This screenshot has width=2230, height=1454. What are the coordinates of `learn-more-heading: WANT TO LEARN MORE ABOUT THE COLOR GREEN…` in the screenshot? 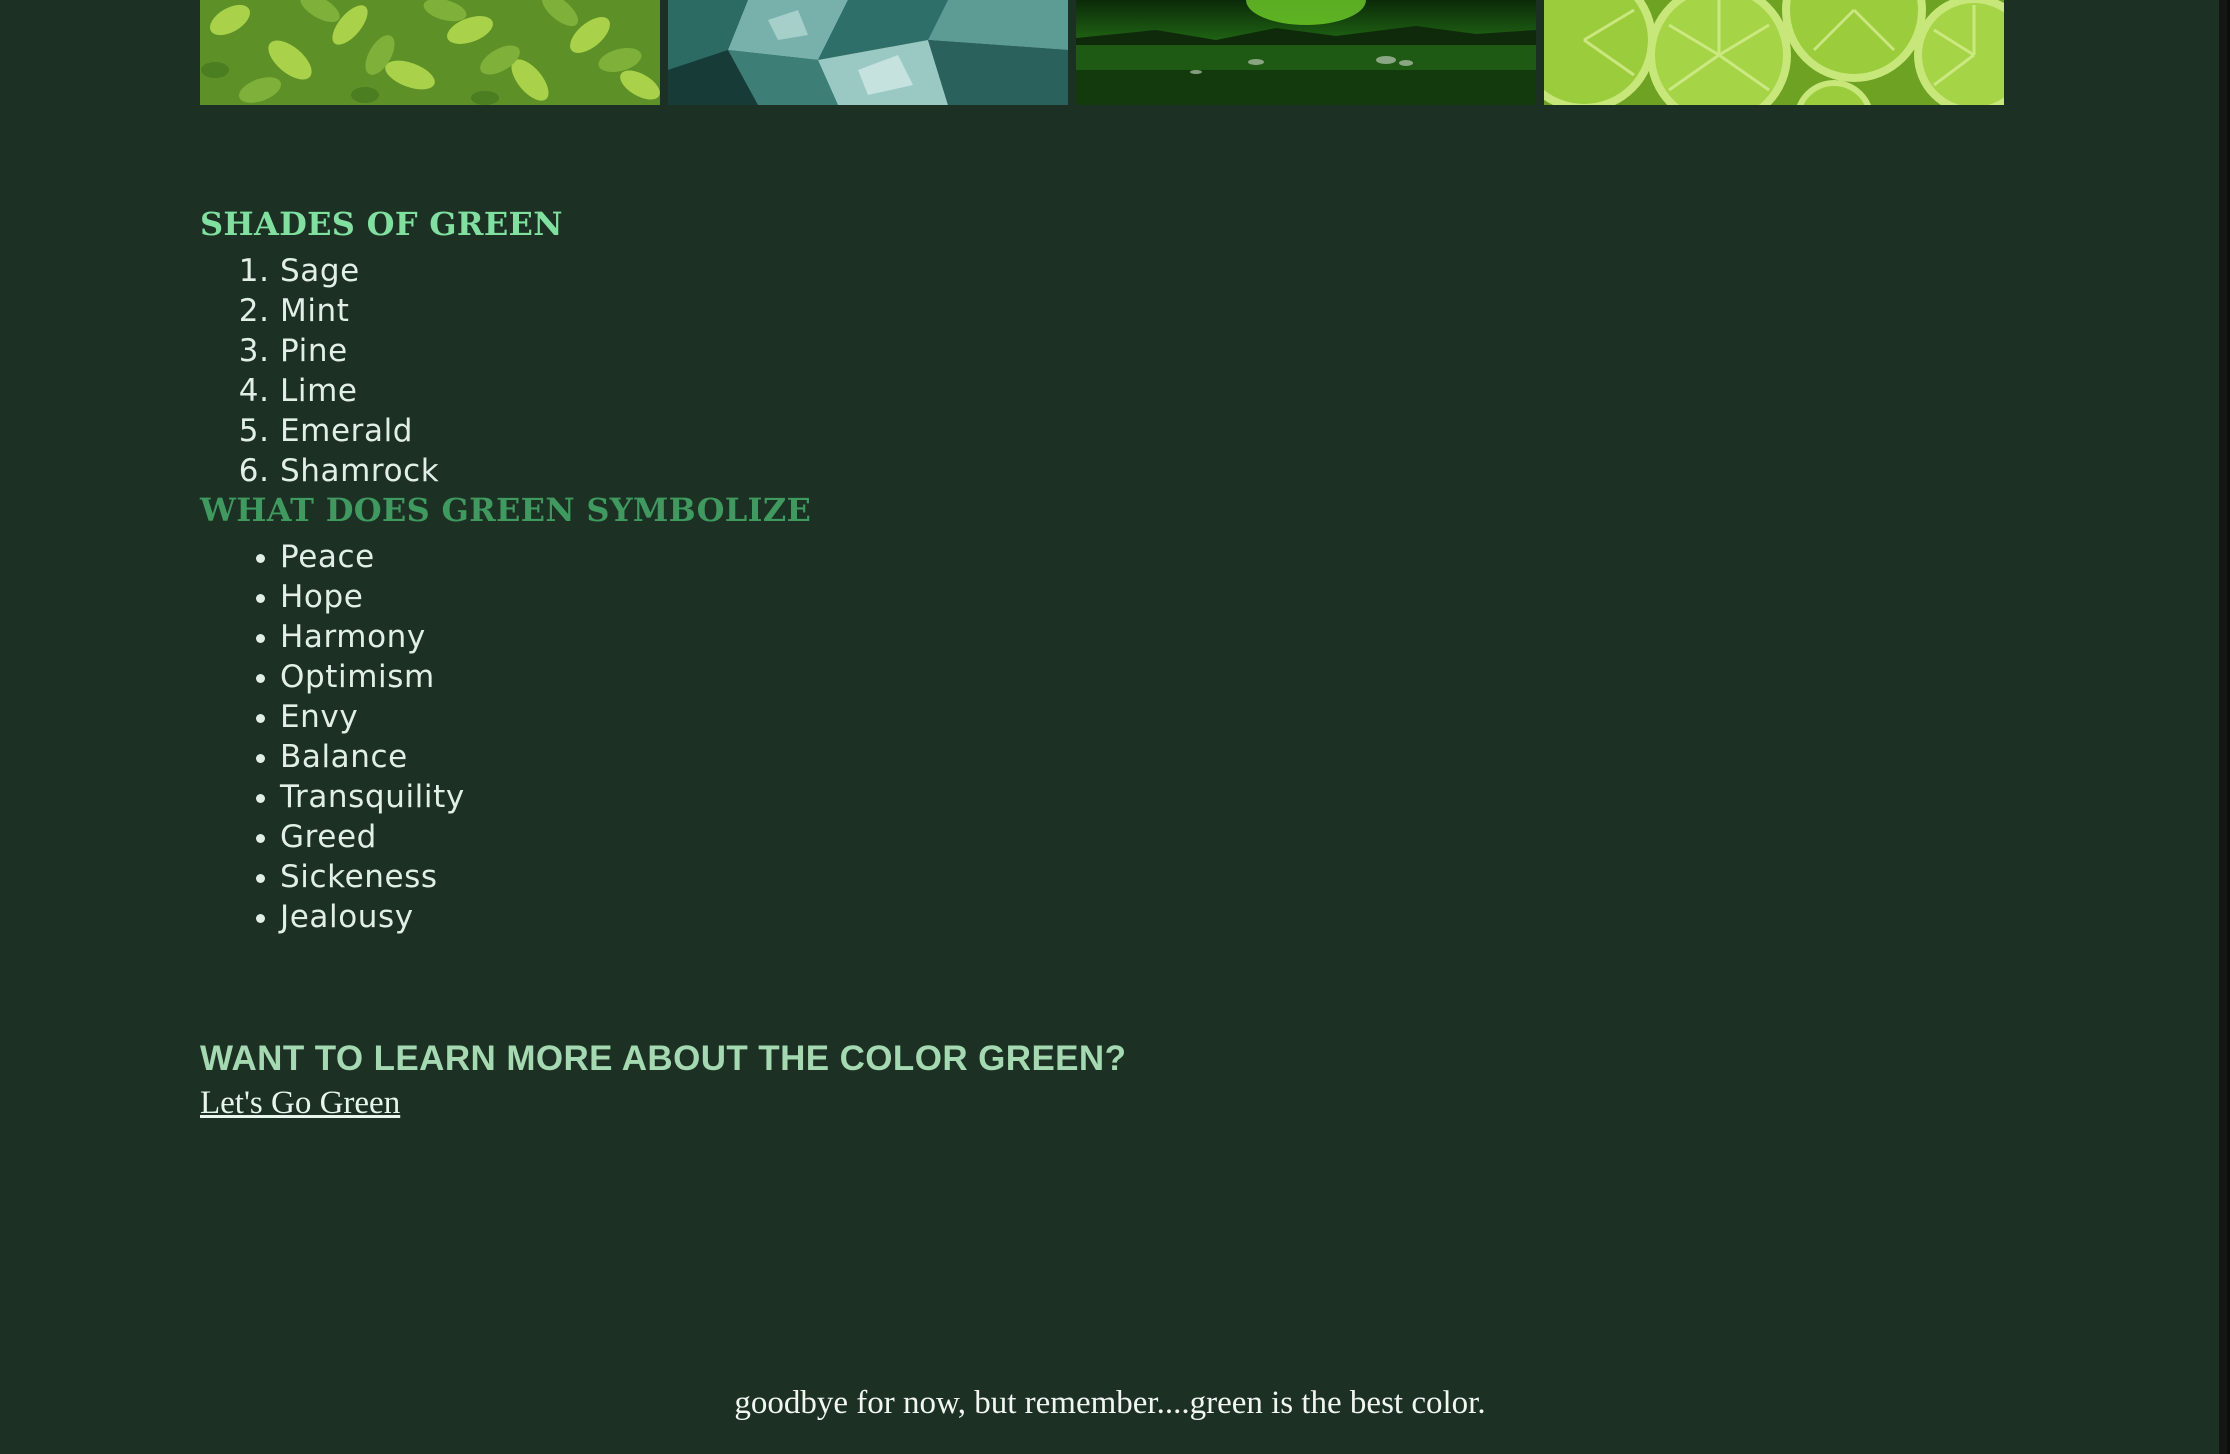 It's located at (663, 1058).